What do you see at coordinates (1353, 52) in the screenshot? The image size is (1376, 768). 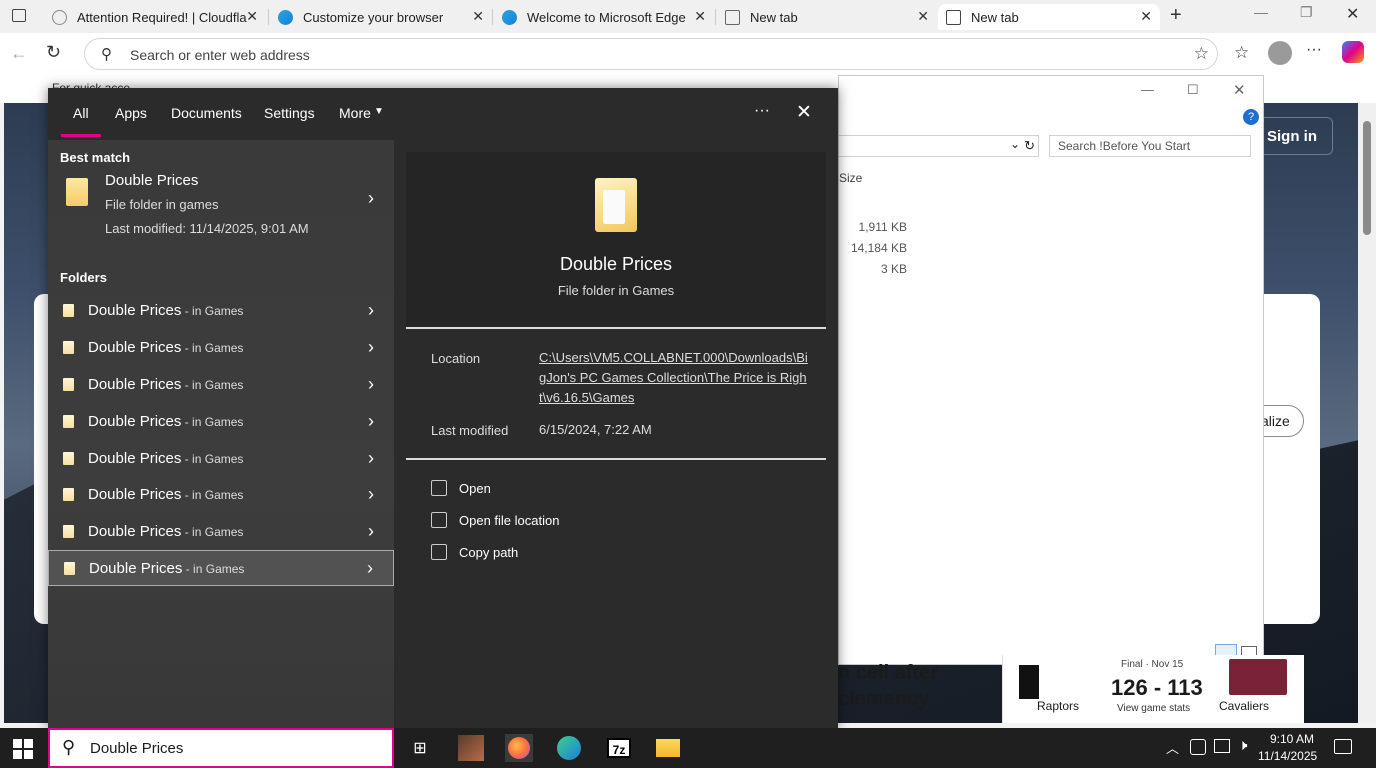 I see `copilot-icon` at bounding box center [1353, 52].